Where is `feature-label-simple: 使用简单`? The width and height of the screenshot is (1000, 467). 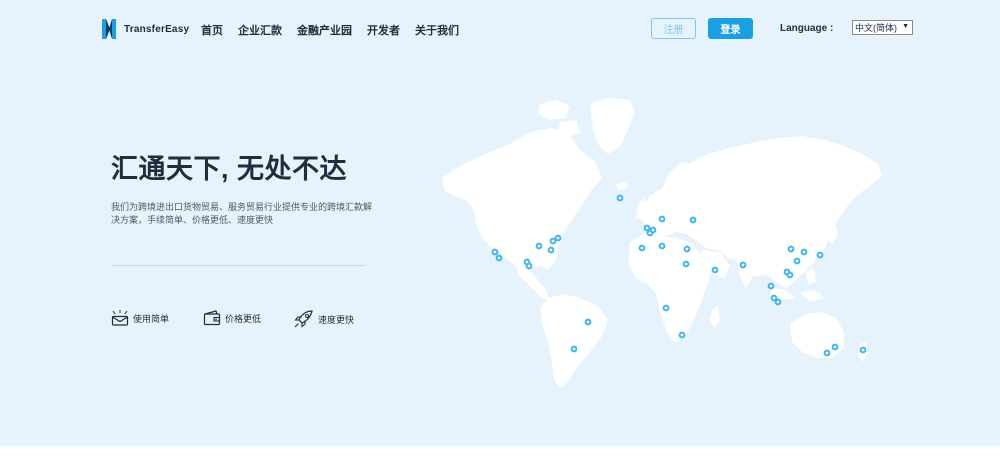 feature-label-simple: 使用简单 is located at coordinates (151, 318).